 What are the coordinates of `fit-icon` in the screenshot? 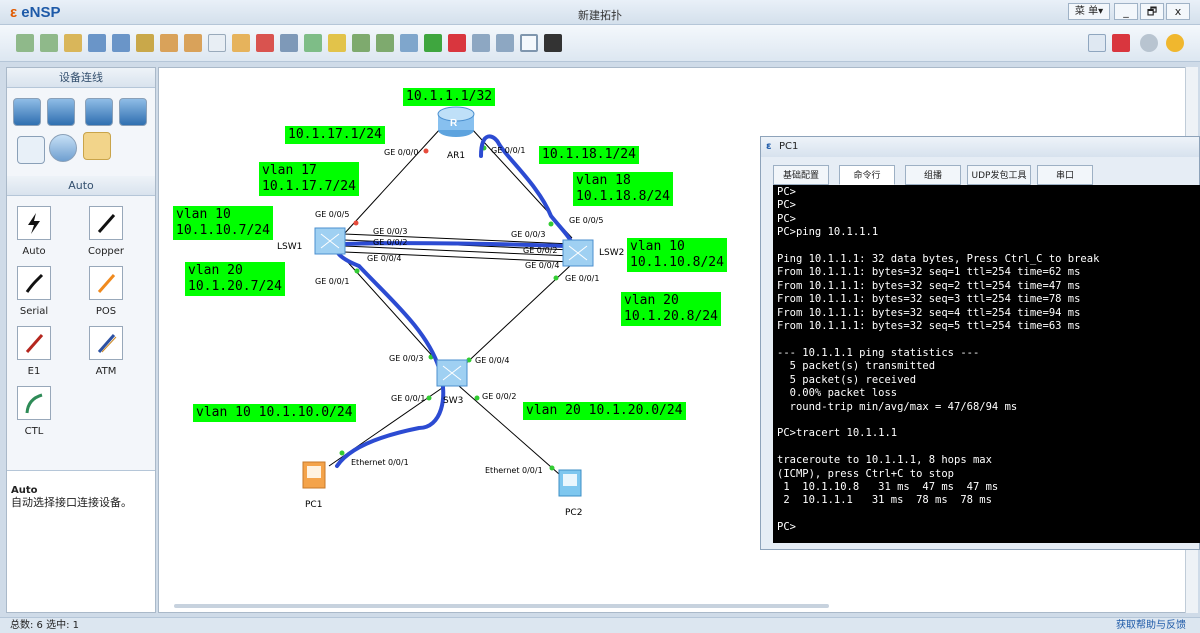 It's located at (409, 43).